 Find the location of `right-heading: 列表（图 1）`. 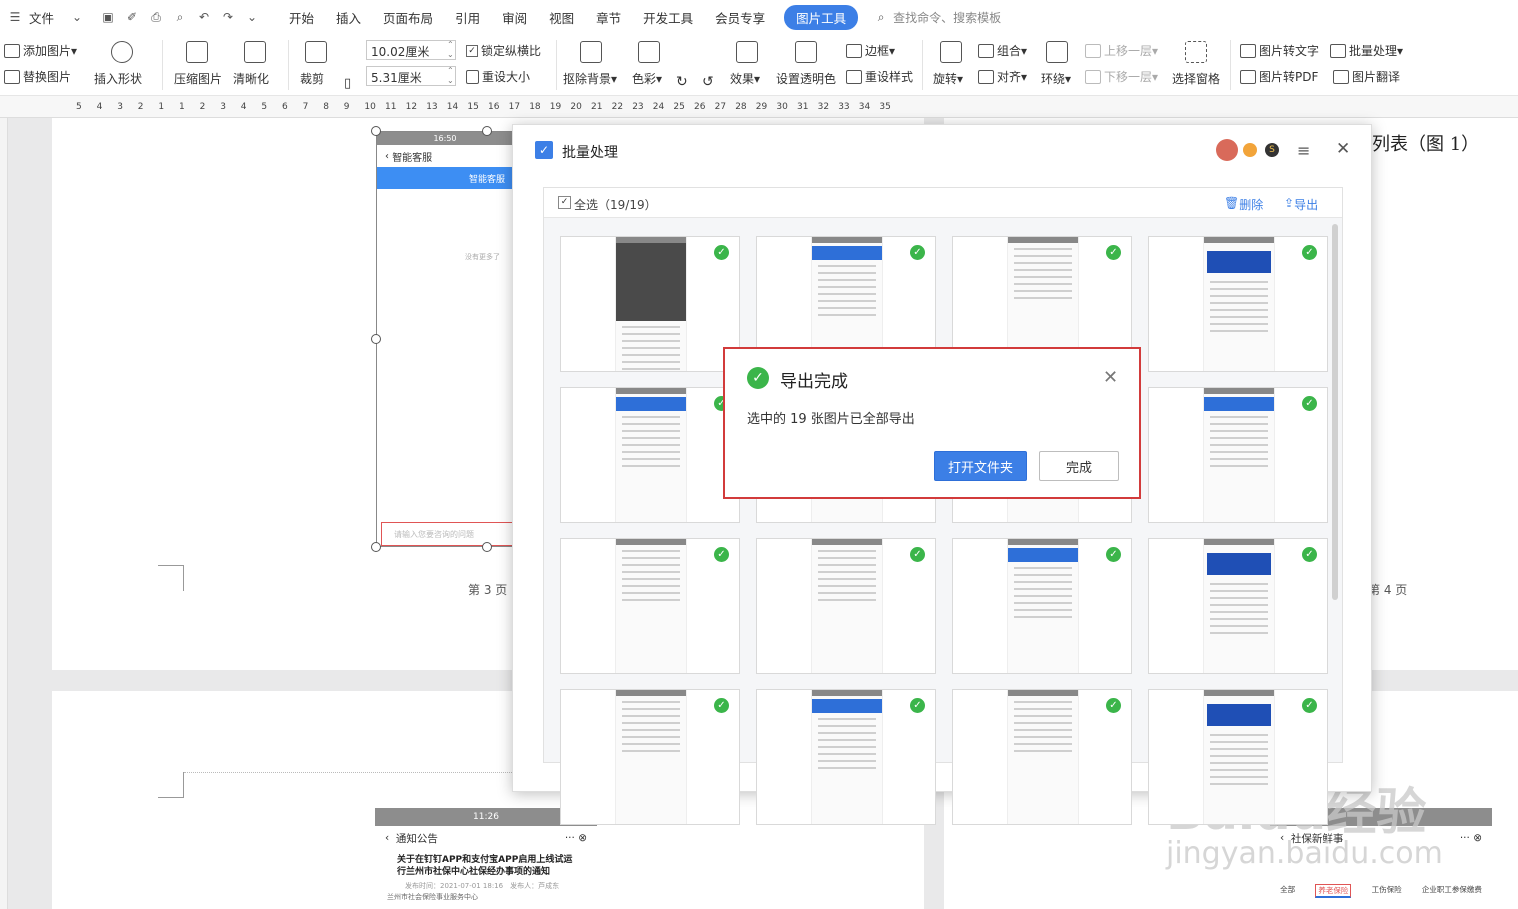

right-heading: 列表（图 1） is located at coordinates (1426, 144).